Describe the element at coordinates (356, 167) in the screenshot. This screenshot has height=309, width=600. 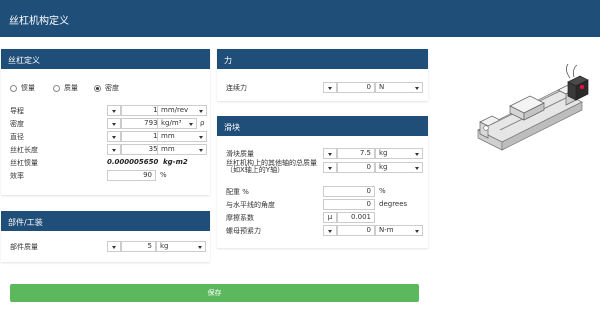
I see `other-mass-input: 0` at that location.